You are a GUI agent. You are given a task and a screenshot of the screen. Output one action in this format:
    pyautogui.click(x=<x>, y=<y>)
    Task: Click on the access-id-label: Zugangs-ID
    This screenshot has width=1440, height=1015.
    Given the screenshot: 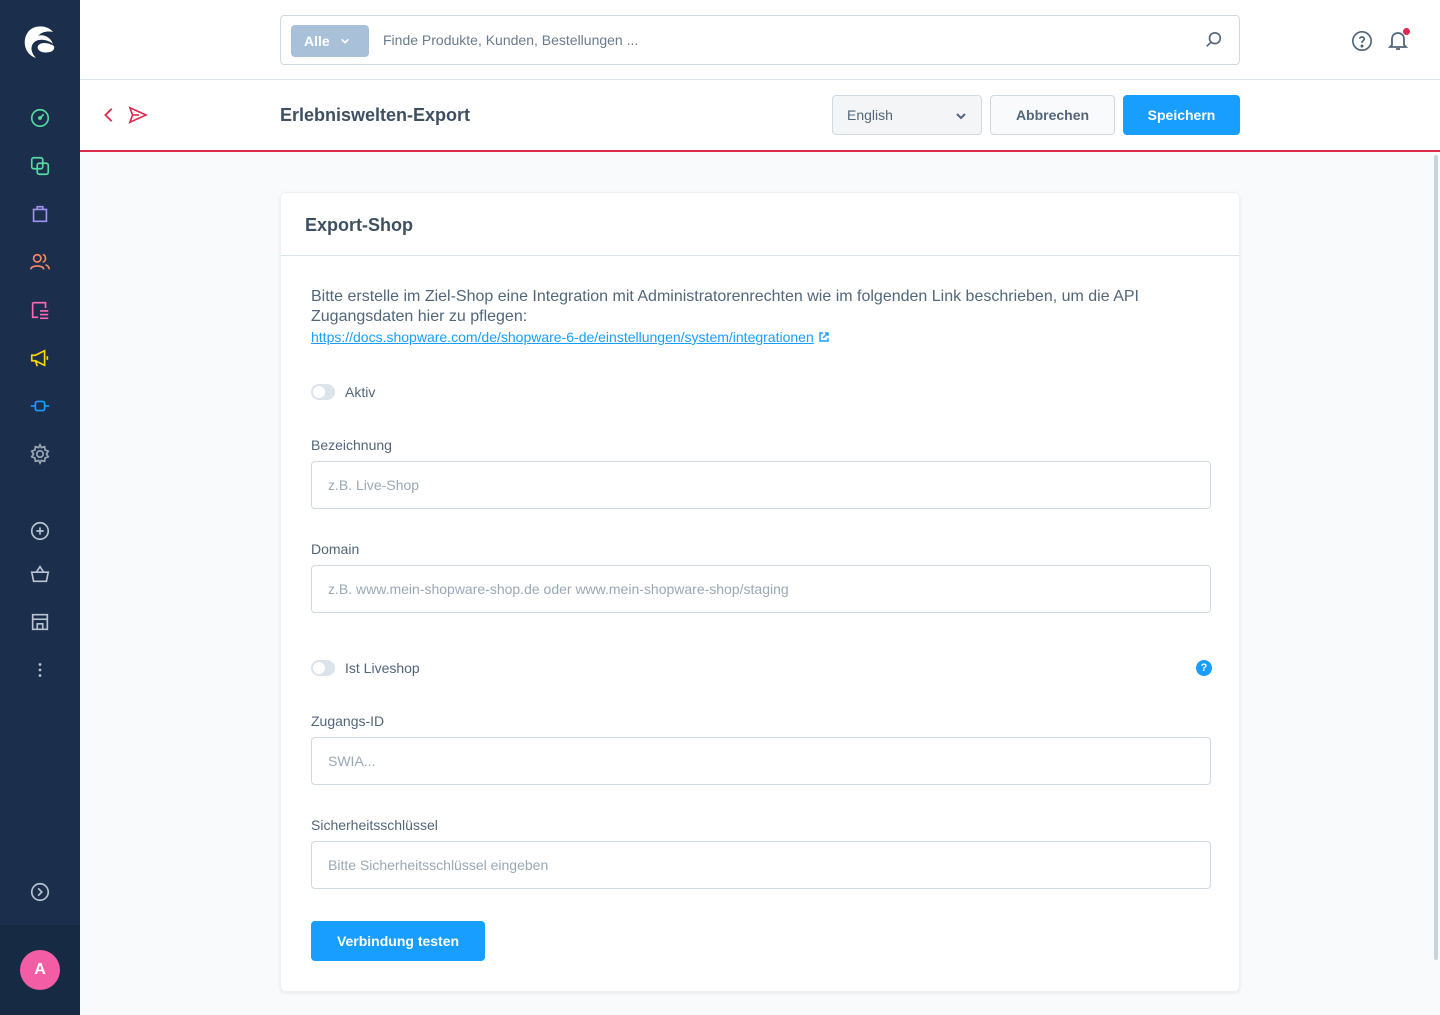 What is the action you would take?
    pyautogui.click(x=348, y=721)
    